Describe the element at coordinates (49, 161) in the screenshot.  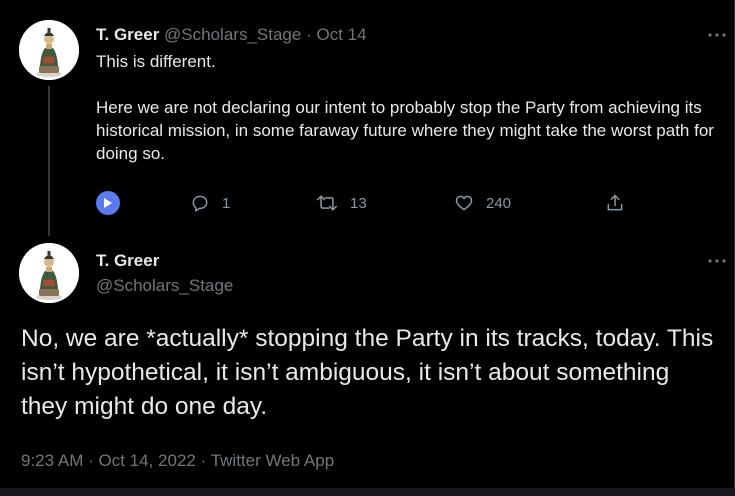
I see `thread-connector-line` at that location.